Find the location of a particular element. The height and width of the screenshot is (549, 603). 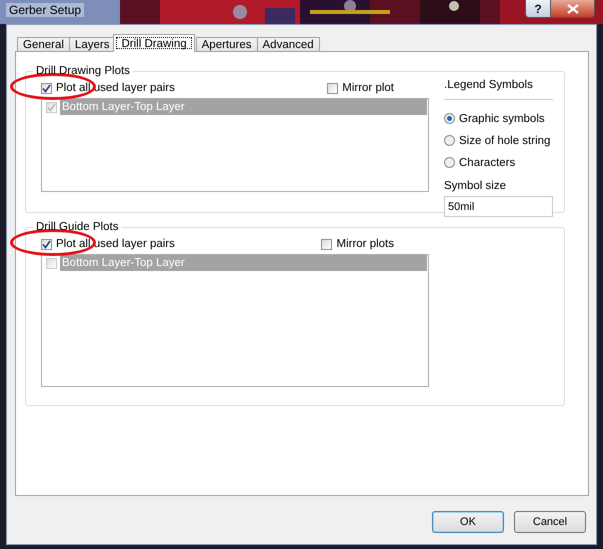

dialog-button: Cancel is located at coordinates (550, 522).